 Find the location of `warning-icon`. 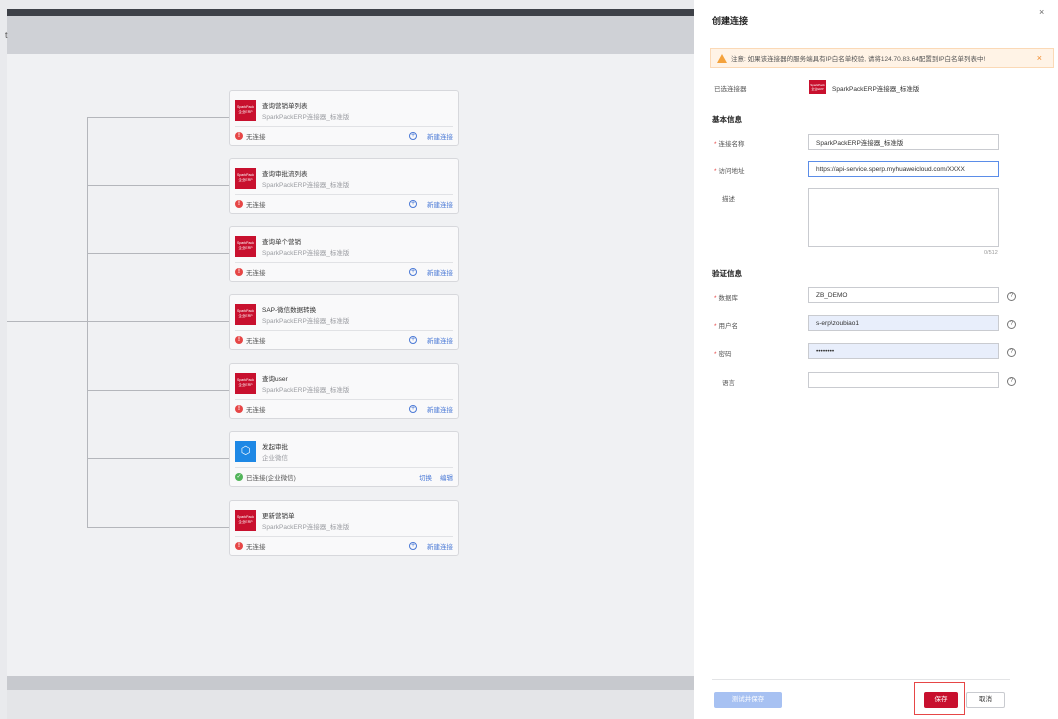

warning-icon is located at coordinates (722, 58).